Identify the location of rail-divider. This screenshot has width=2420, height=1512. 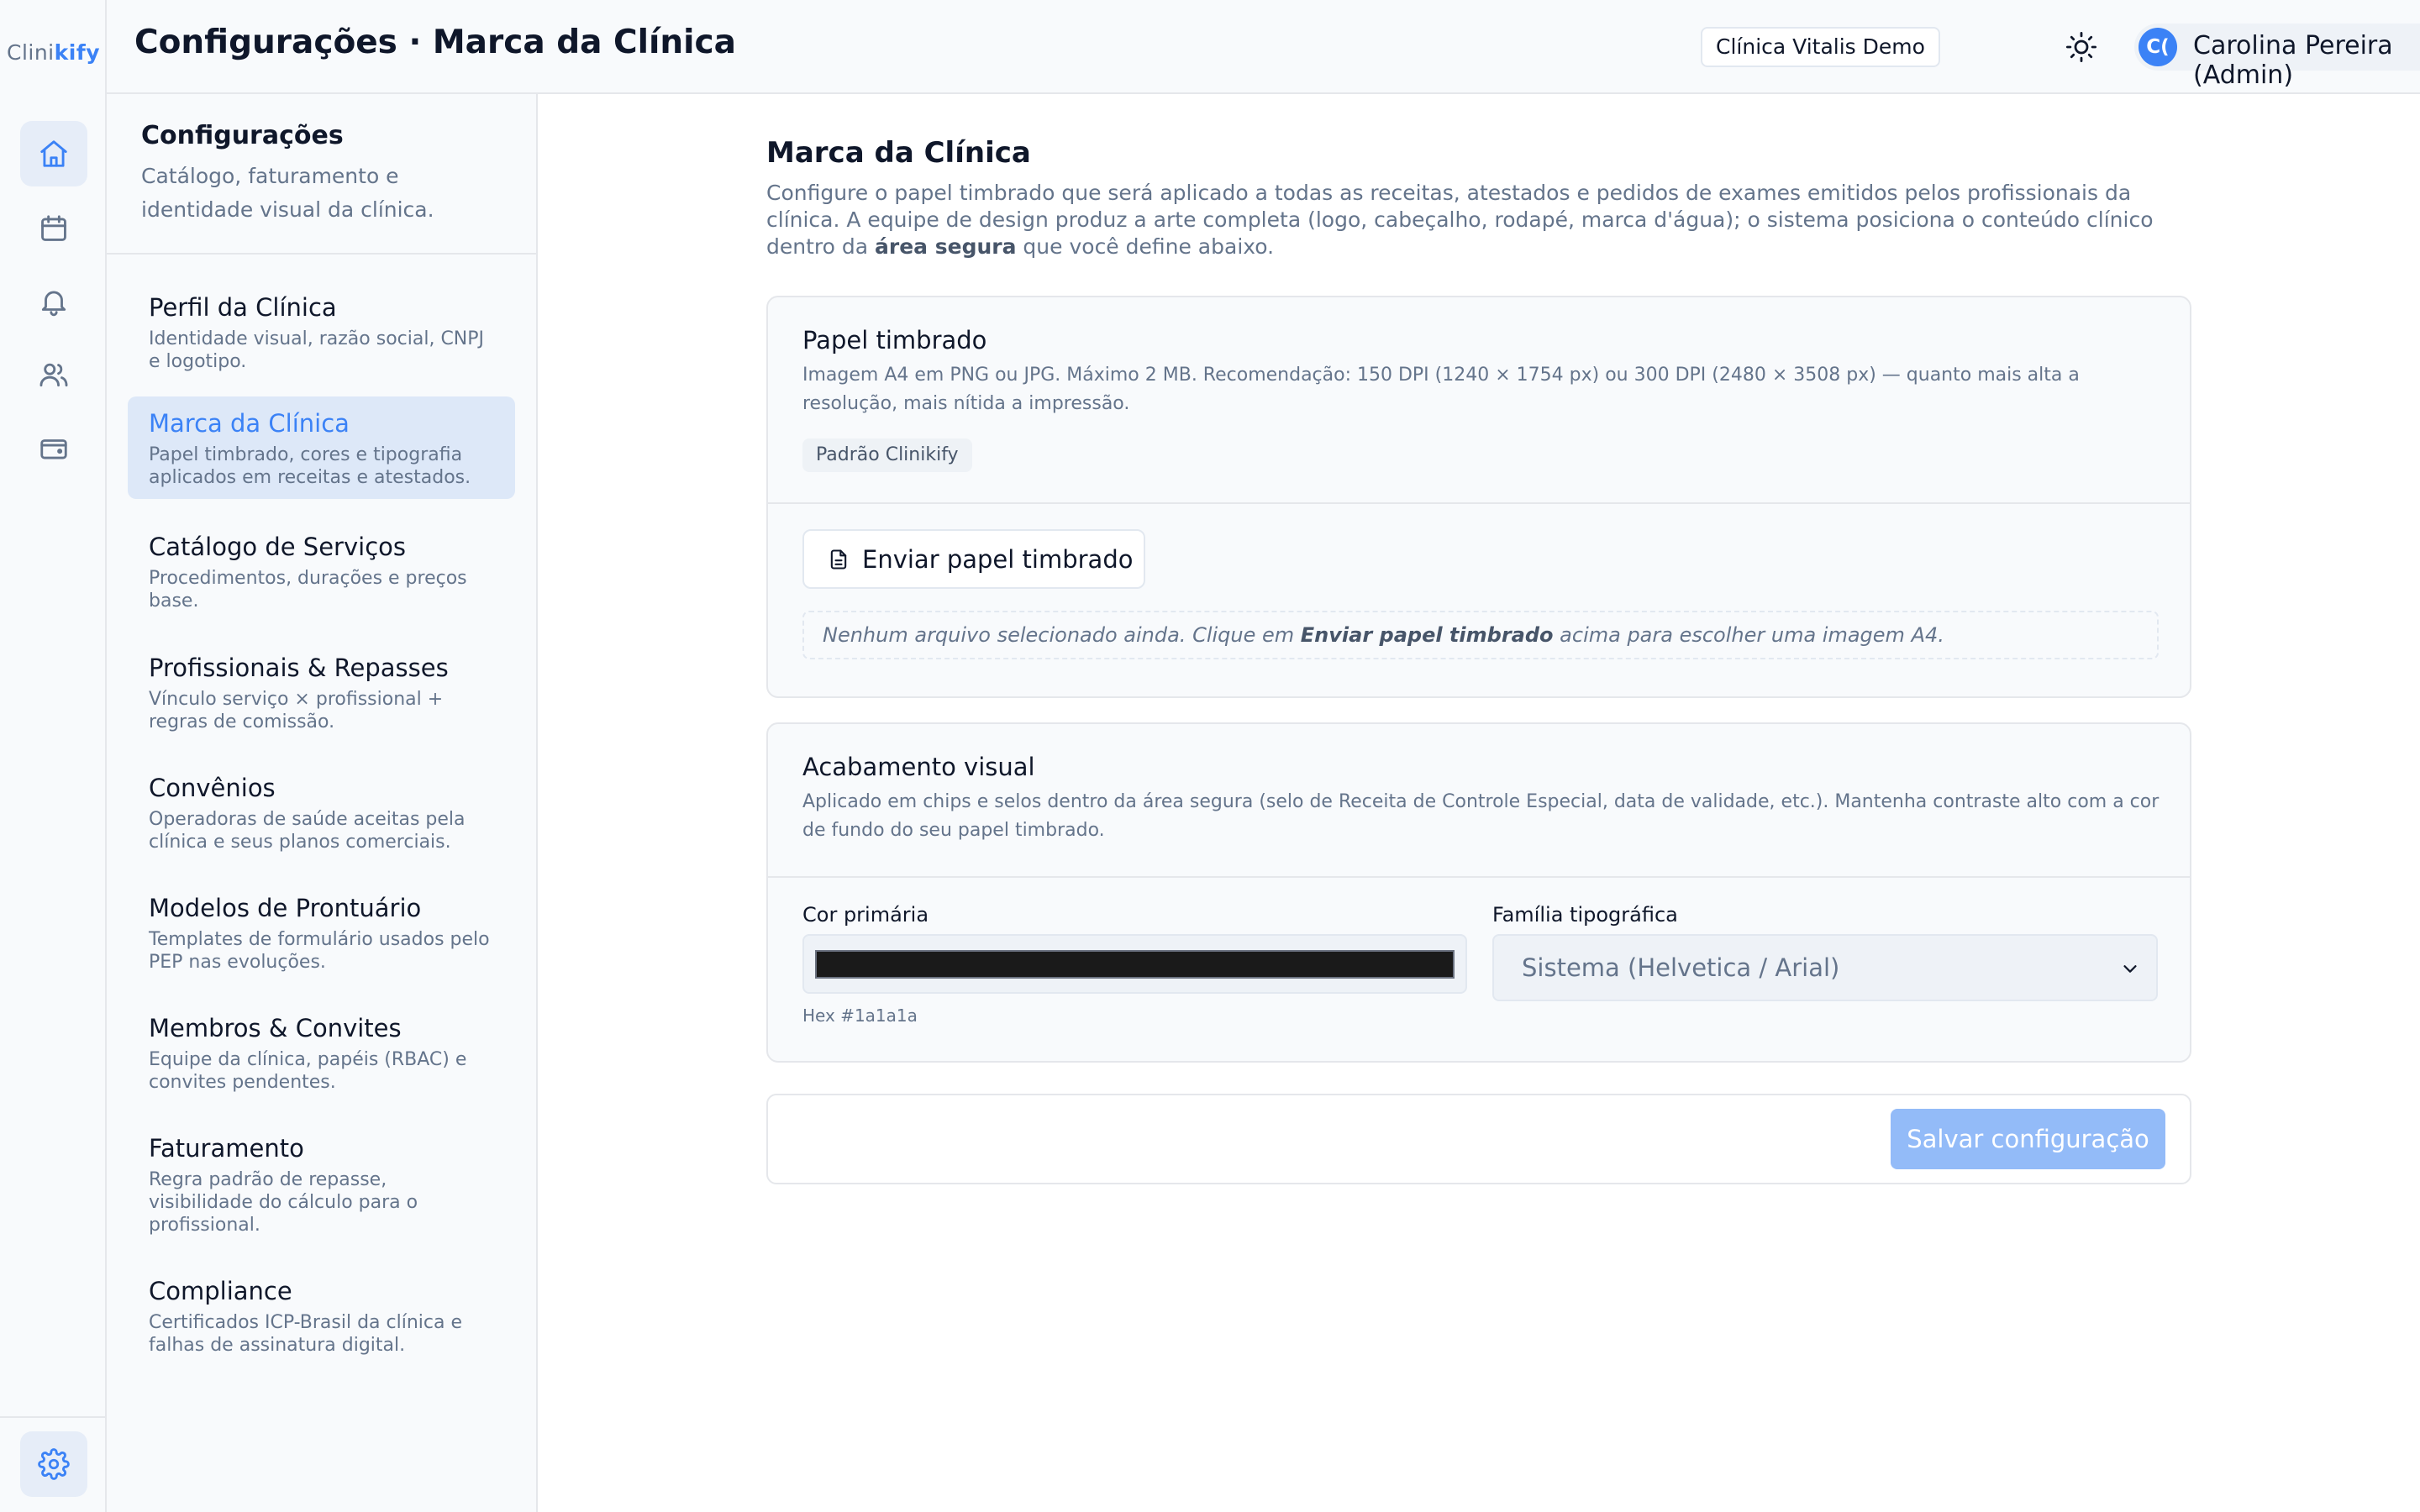
(53, 1417).